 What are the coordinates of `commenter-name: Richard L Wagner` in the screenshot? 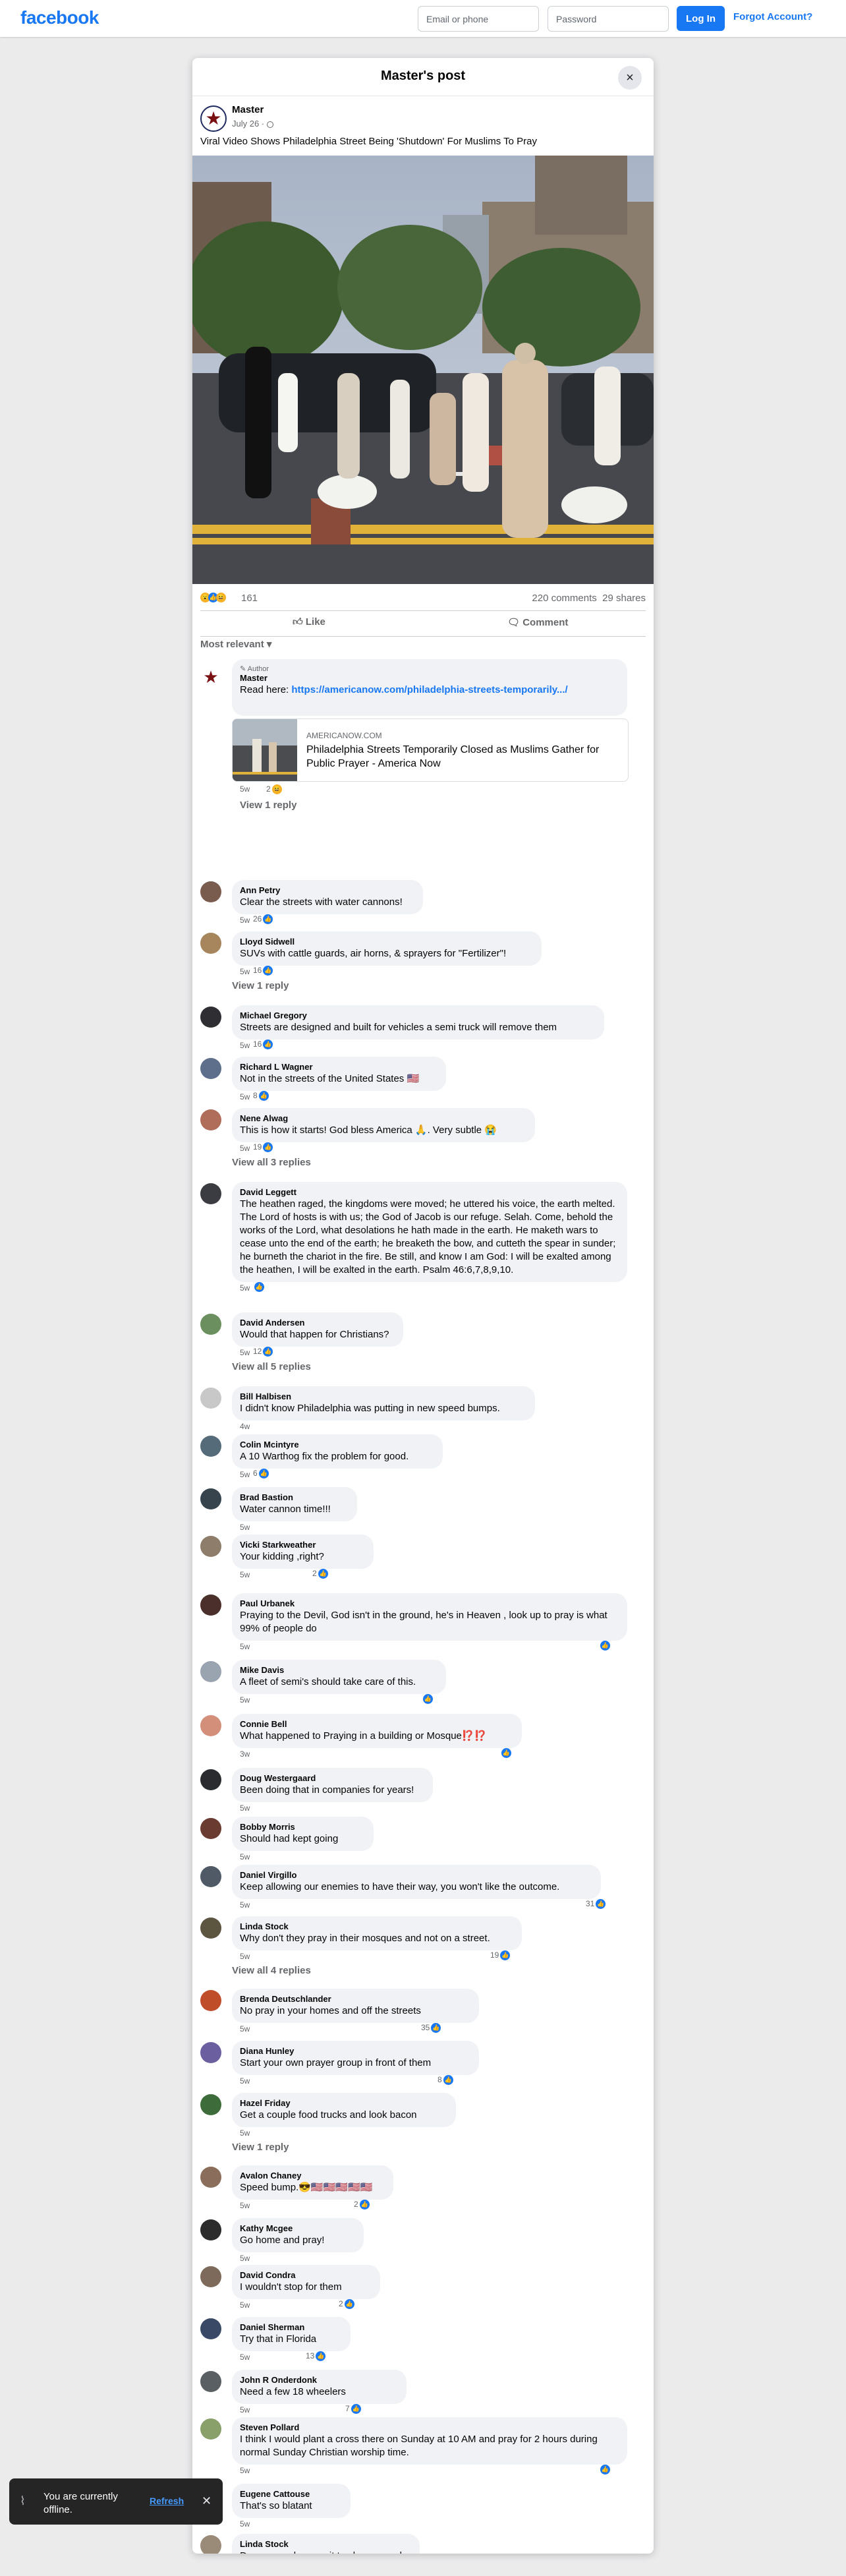 It's located at (339, 1067).